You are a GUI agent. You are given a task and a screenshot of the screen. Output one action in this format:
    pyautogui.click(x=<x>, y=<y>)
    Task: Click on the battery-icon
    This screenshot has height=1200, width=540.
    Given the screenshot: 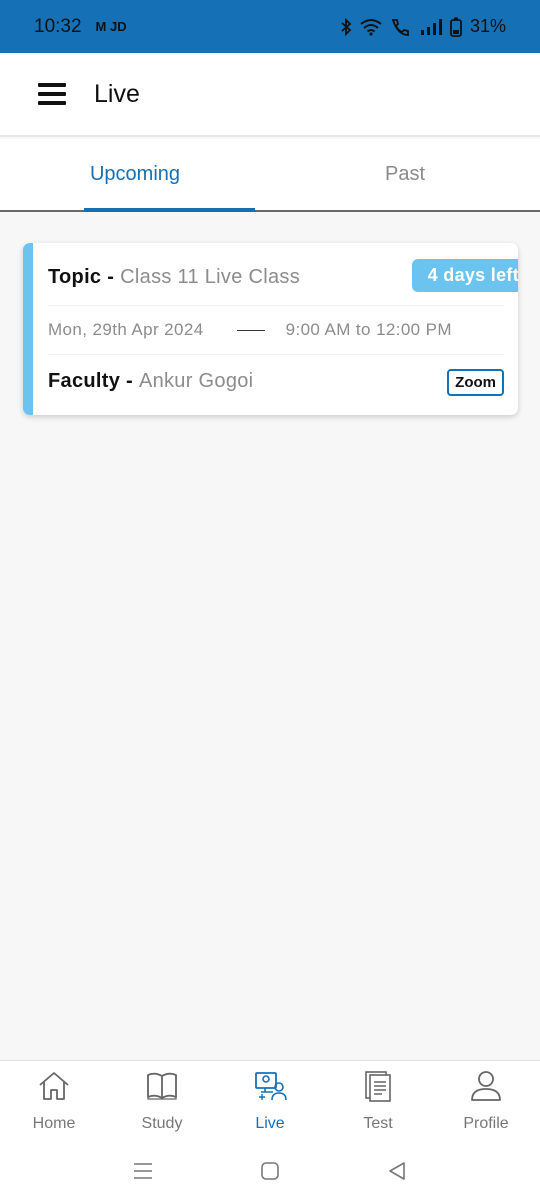 What is the action you would take?
    pyautogui.click(x=456, y=27)
    